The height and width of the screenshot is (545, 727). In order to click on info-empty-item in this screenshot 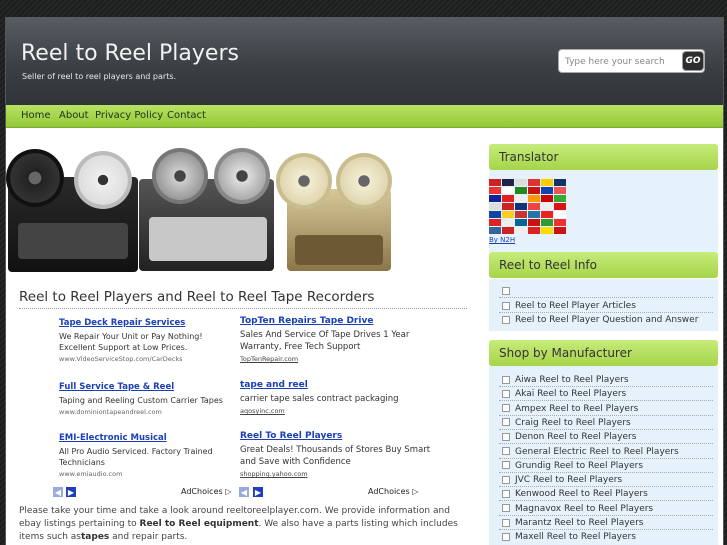, I will do `click(508, 291)`.